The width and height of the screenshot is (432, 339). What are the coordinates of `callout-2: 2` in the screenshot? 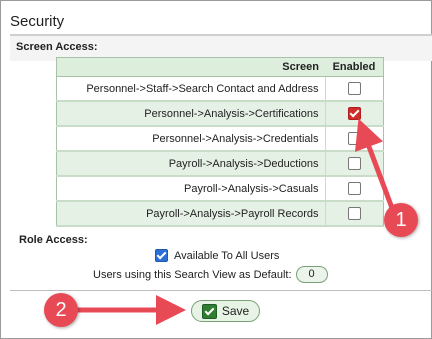 It's located at (61, 310).